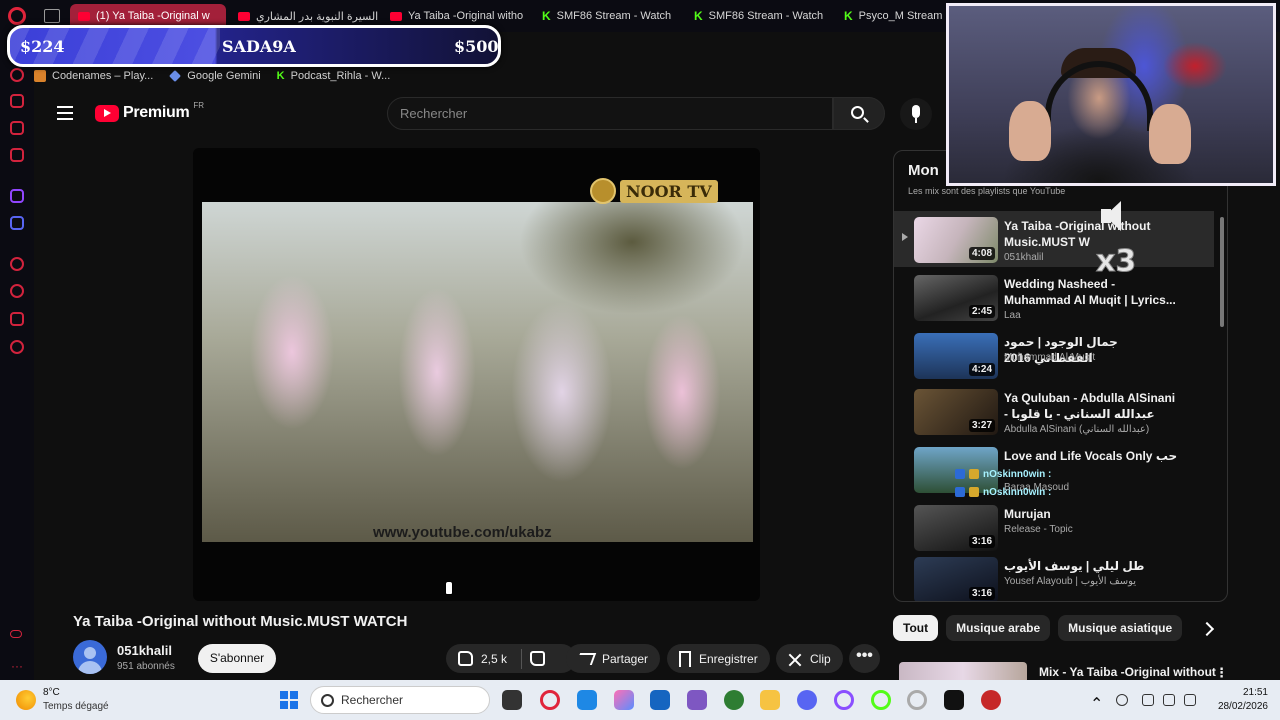 The width and height of the screenshot is (1280, 720). I want to click on youtube-play-icon, so click(107, 113).